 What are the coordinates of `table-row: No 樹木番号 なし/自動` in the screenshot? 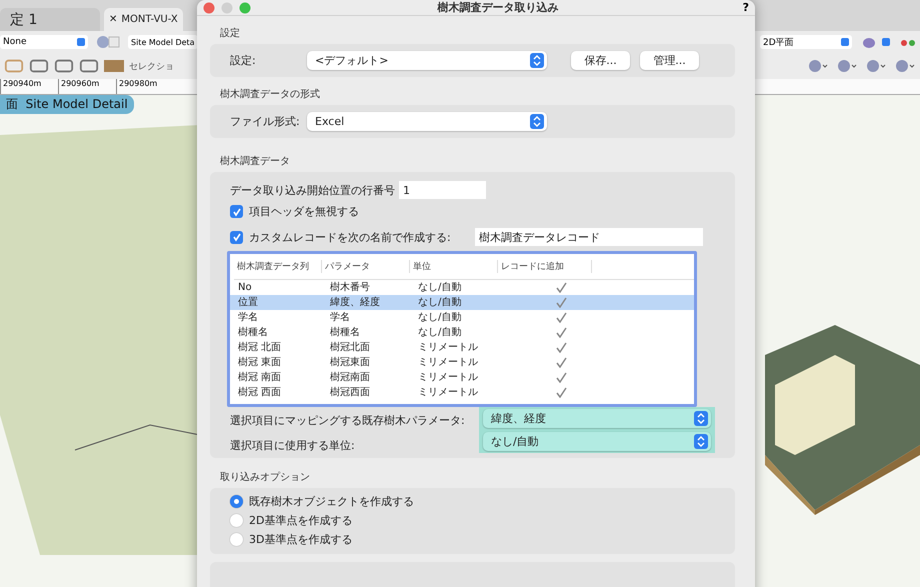 It's located at (462, 287).